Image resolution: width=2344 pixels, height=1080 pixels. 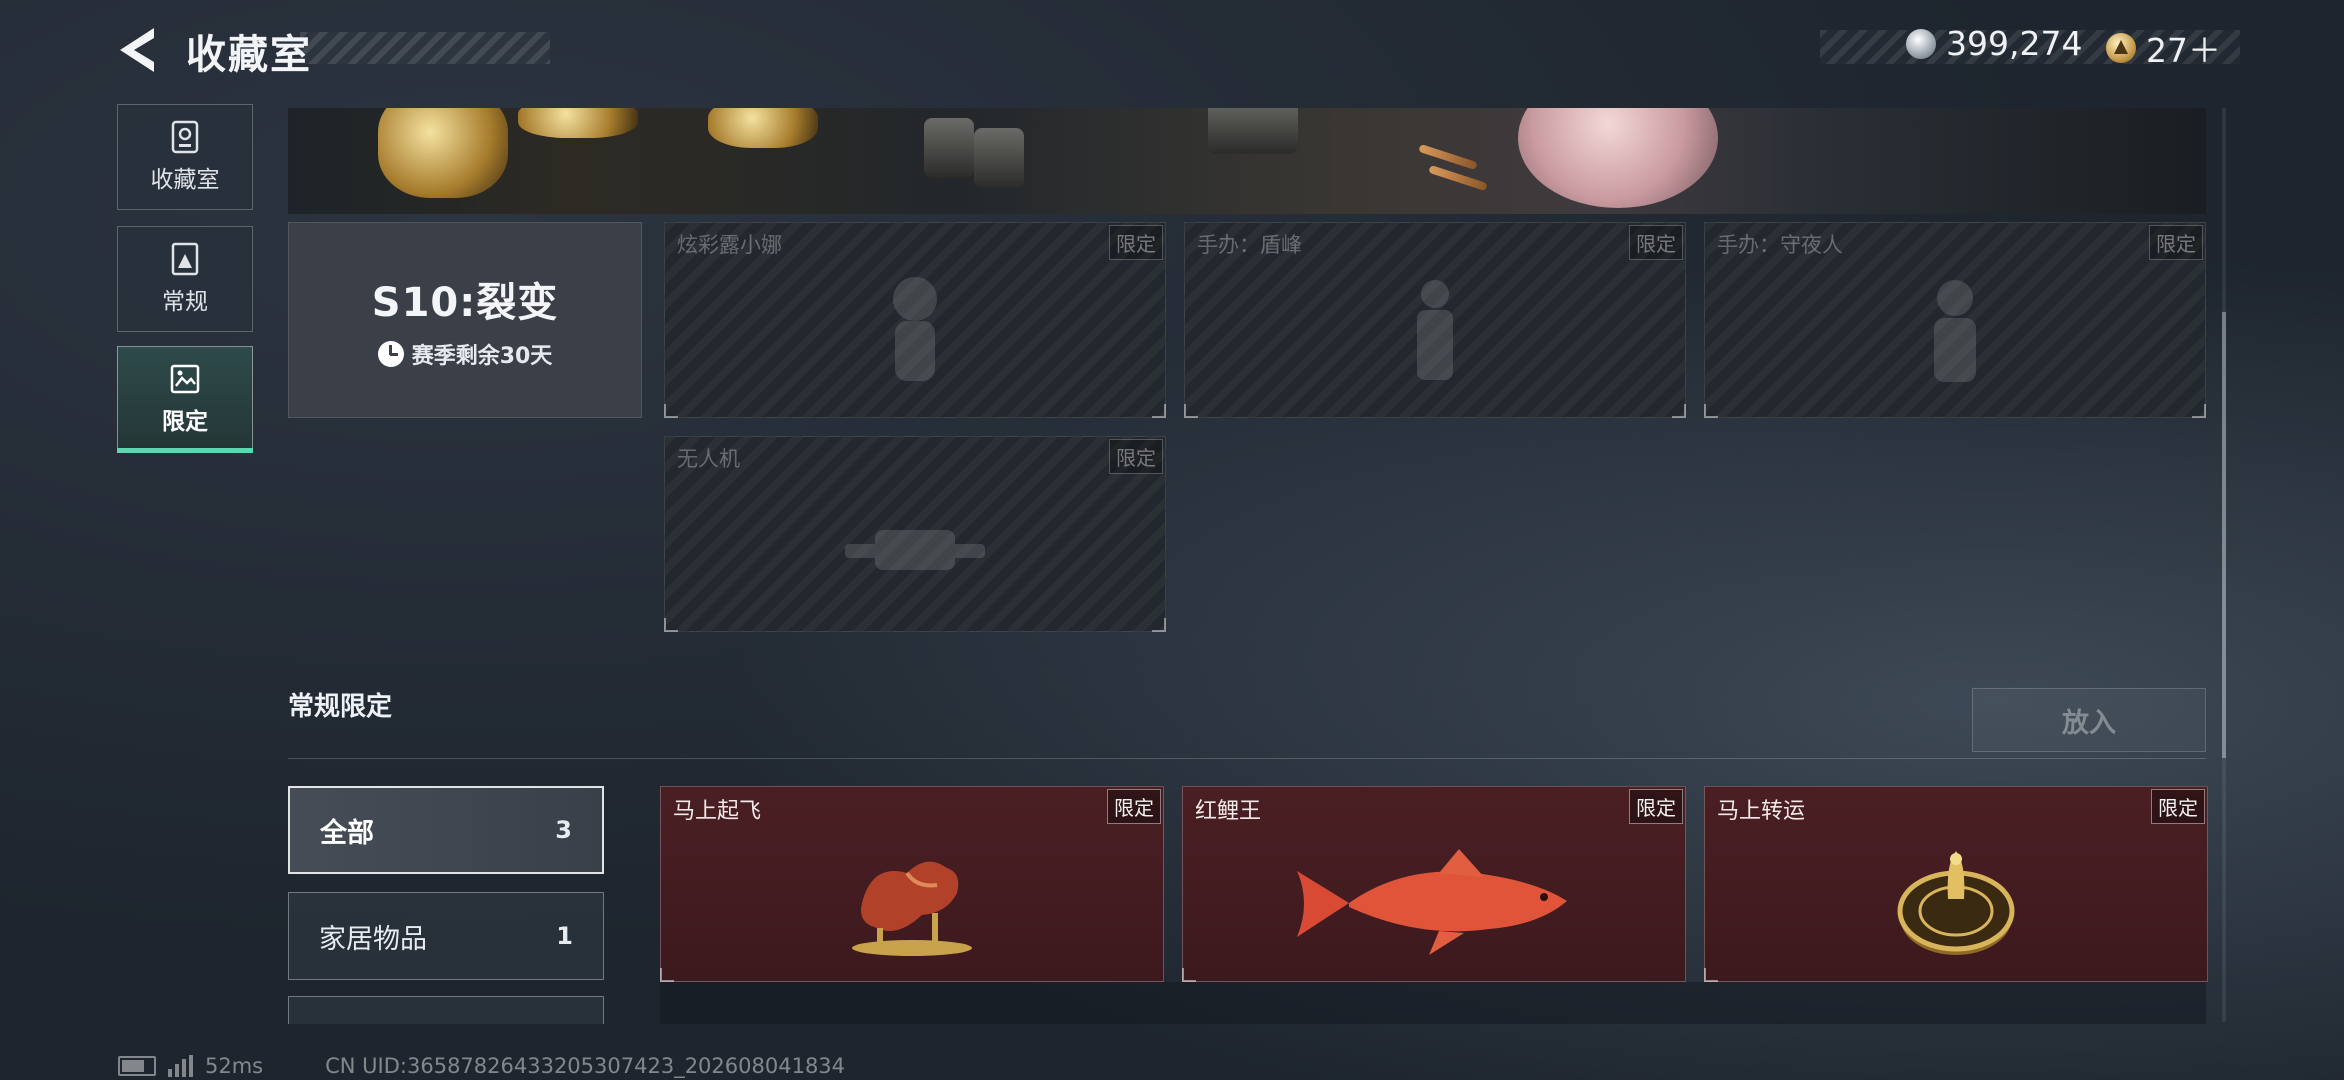 What do you see at coordinates (563, 830) in the screenshot?
I see `filter-count: 3` at bounding box center [563, 830].